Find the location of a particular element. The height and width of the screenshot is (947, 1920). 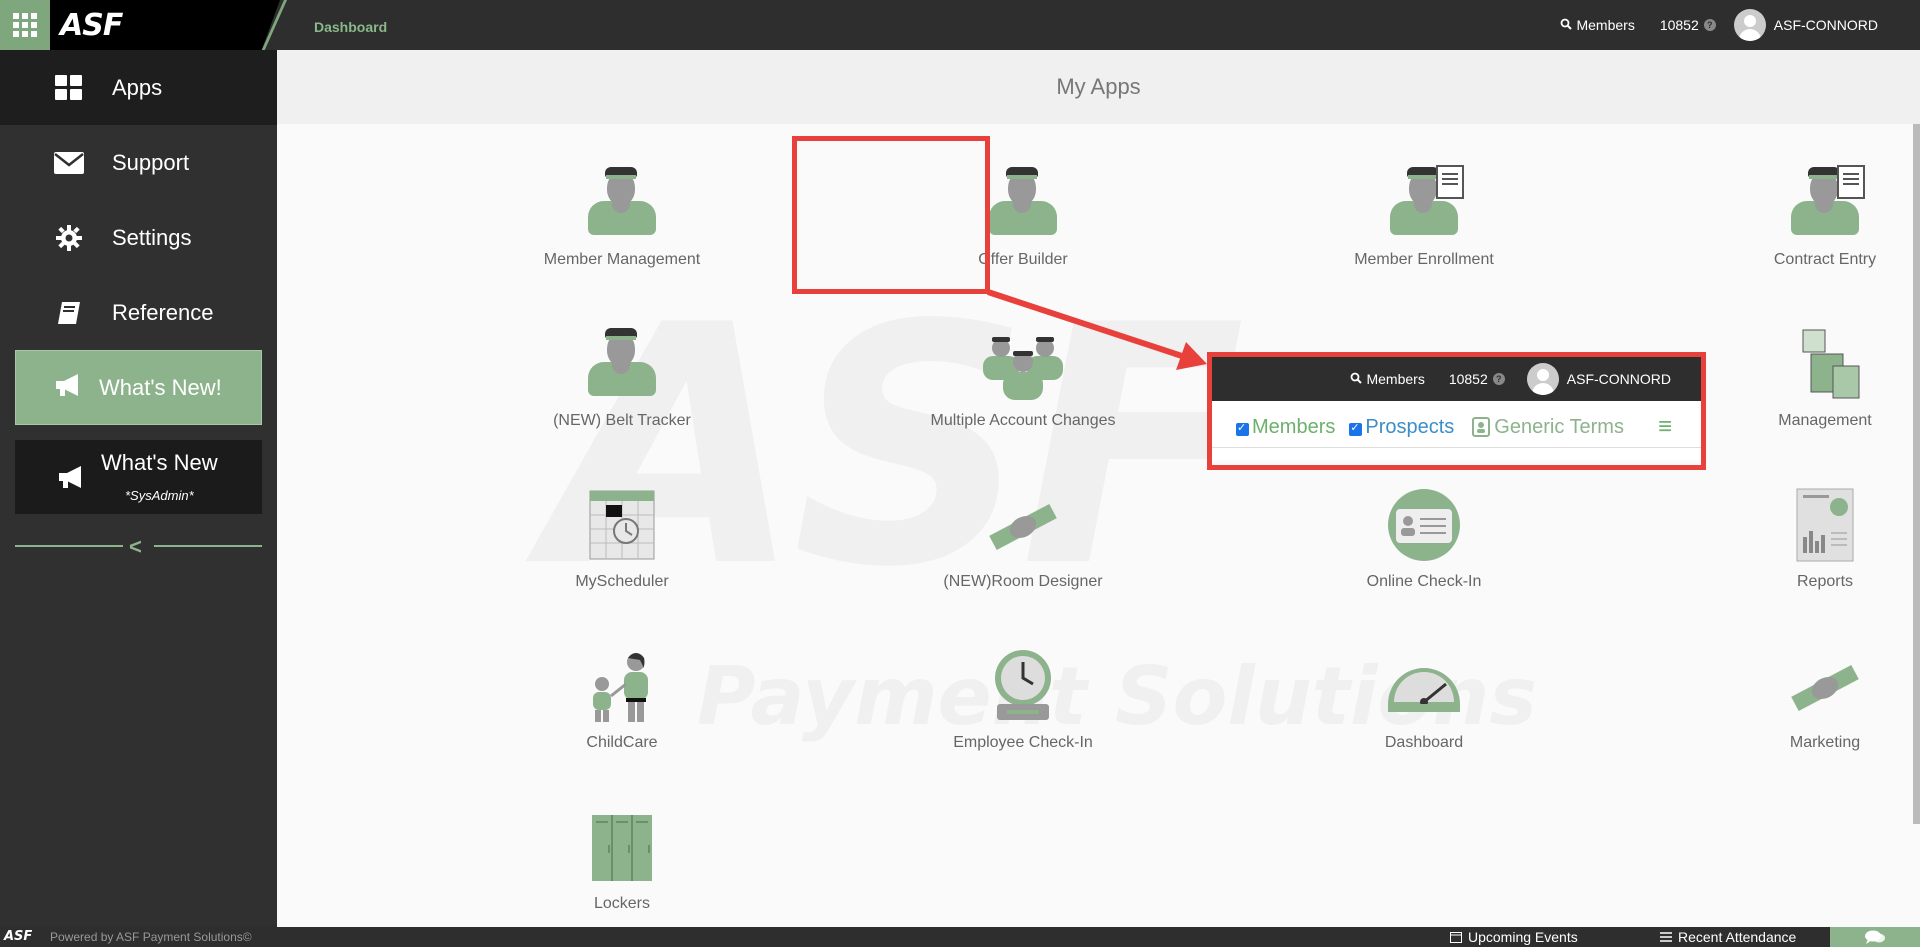

app-label: Management is located at coordinates (1825, 420).